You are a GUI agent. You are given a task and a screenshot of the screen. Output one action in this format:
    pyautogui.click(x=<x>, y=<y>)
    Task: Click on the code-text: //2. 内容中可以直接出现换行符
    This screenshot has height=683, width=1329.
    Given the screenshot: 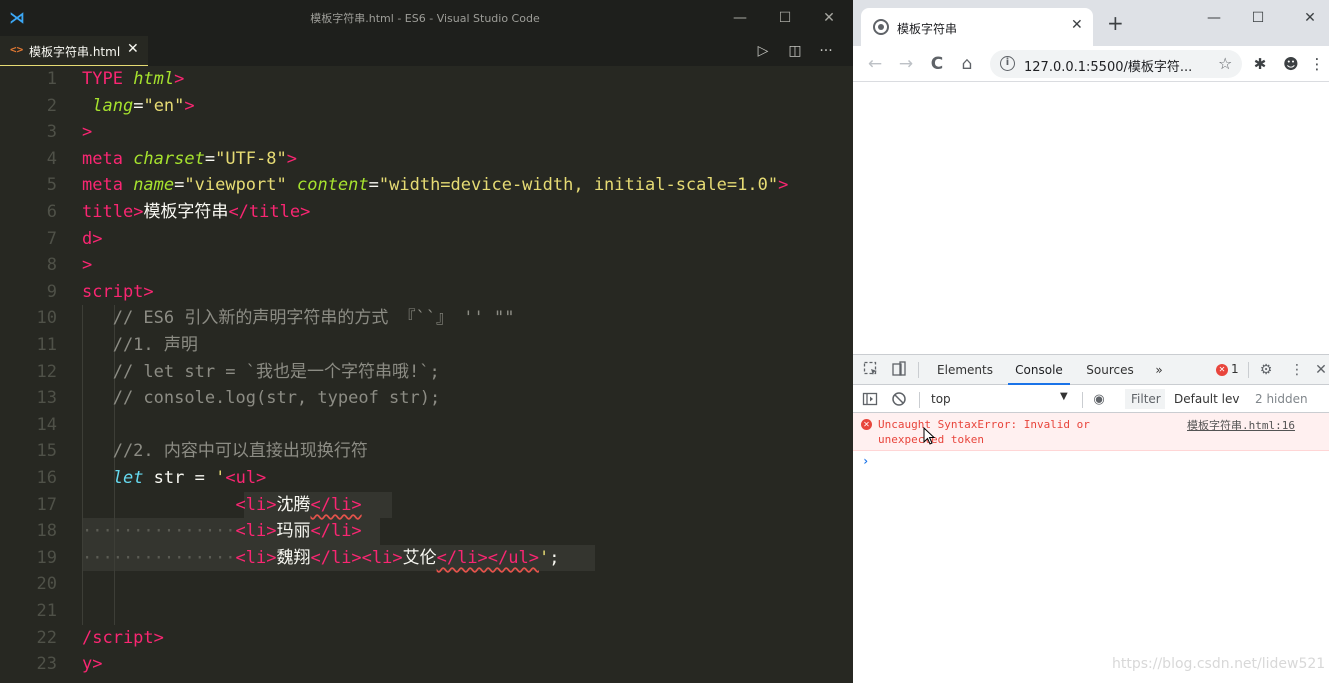 What is the action you would take?
    pyautogui.click(x=225, y=451)
    